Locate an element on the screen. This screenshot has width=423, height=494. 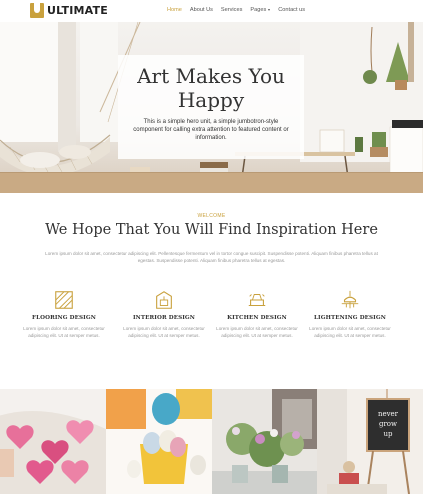
feature-title: LIGHTENING DESIGN is located at coordinates (350, 318).